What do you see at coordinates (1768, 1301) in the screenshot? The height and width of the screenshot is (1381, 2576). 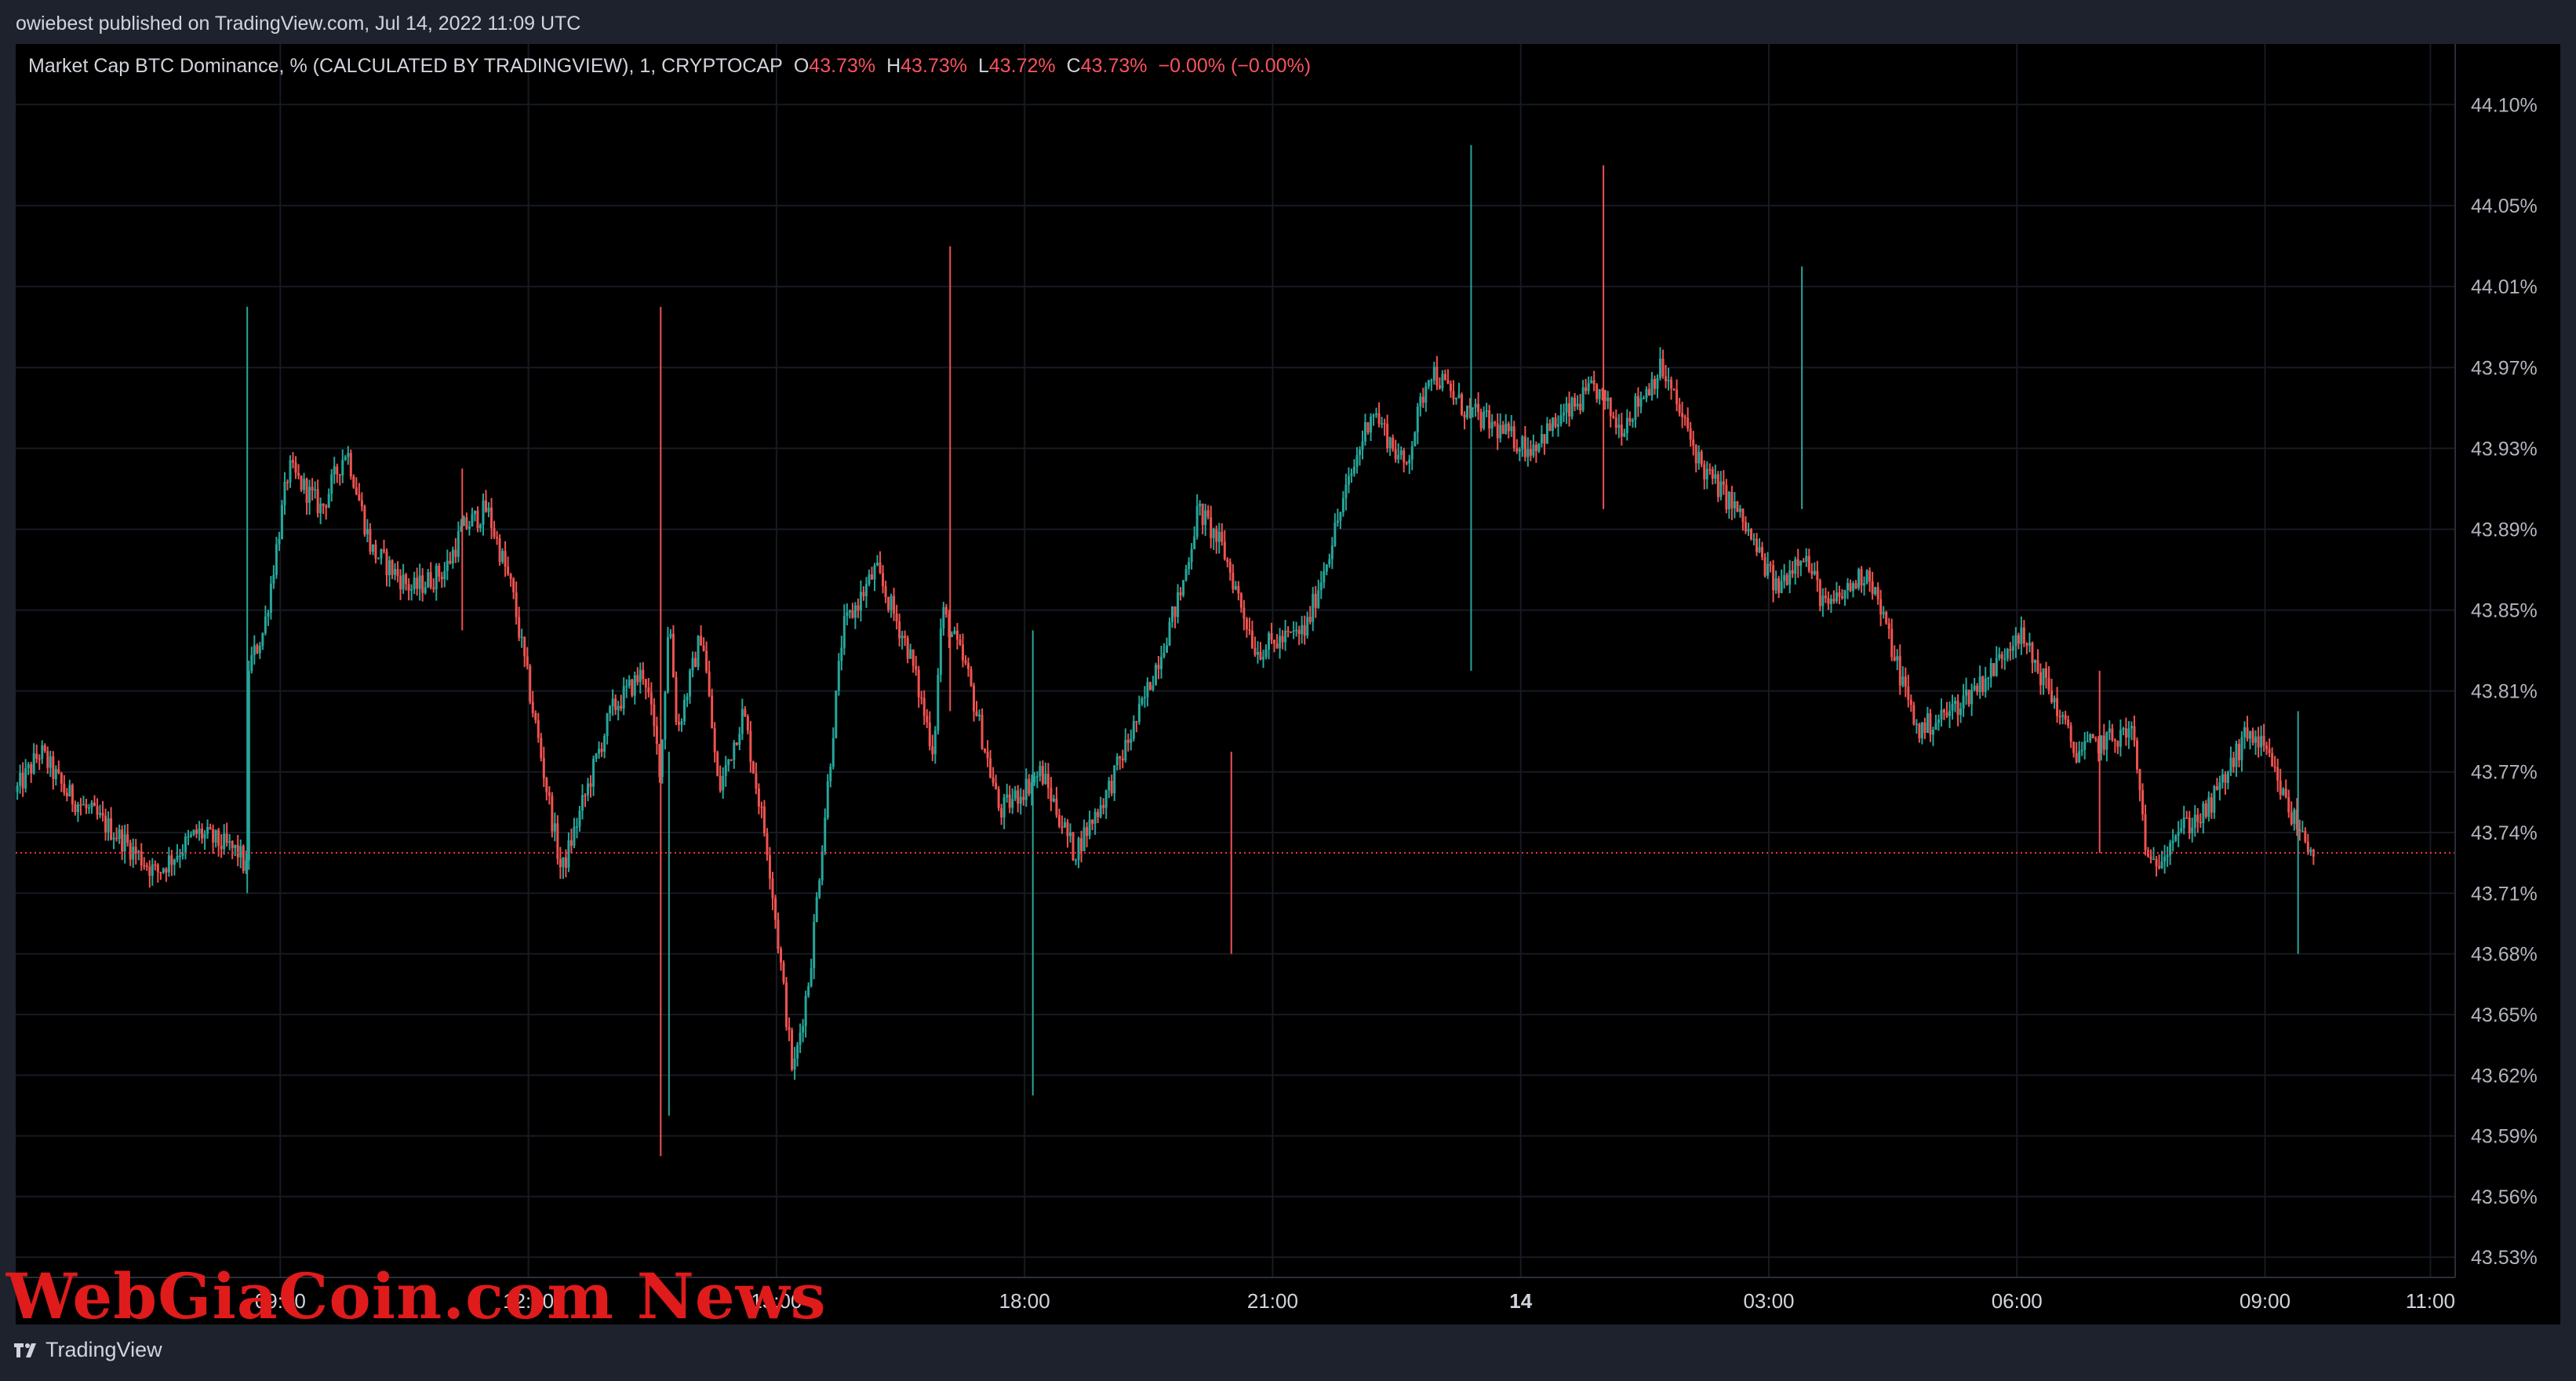 I see `x-tick-label: 03:00` at bounding box center [1768, 1301].